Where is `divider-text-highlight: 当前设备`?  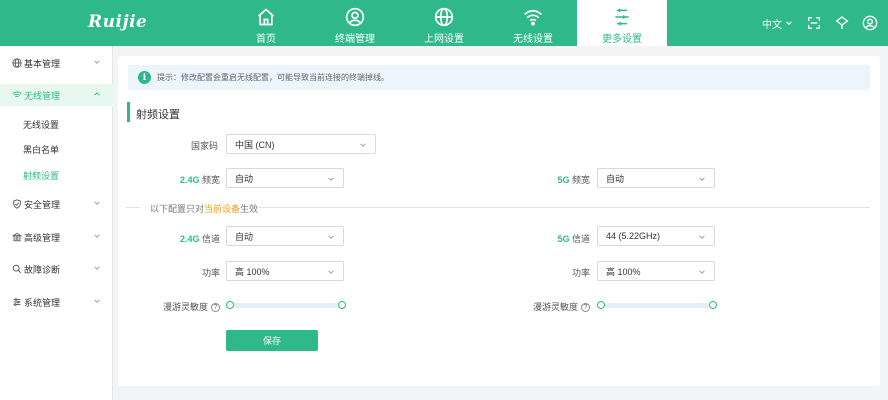
divider-text-highlight: 当前设备 is located at coordinates (222, 209).